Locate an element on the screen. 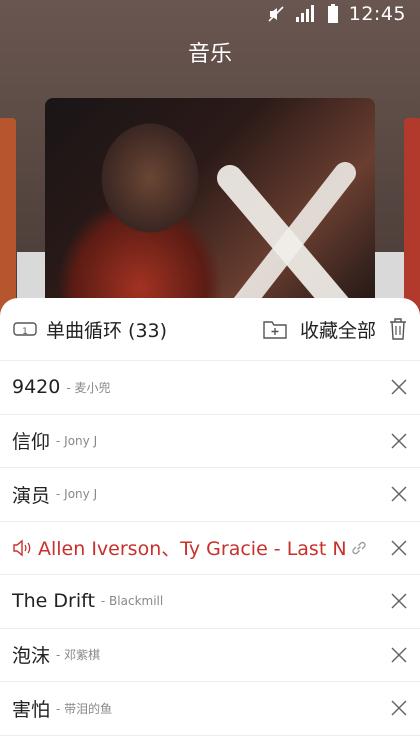  list-item: 信仰 - Jony J is located at coordinates (210, 441).